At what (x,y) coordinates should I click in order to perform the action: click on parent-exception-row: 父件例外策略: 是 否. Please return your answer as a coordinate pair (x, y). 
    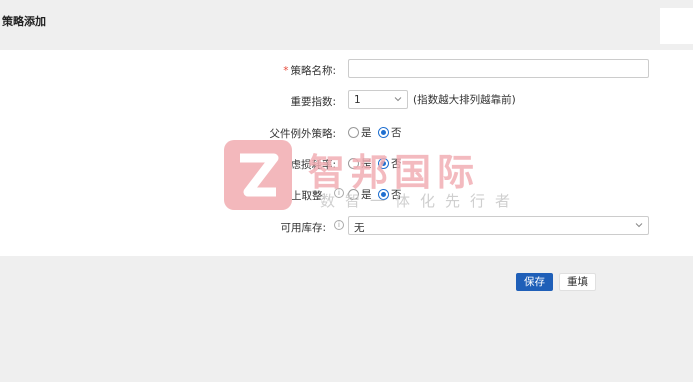
    Looking at the image, I should click on (346, 133).